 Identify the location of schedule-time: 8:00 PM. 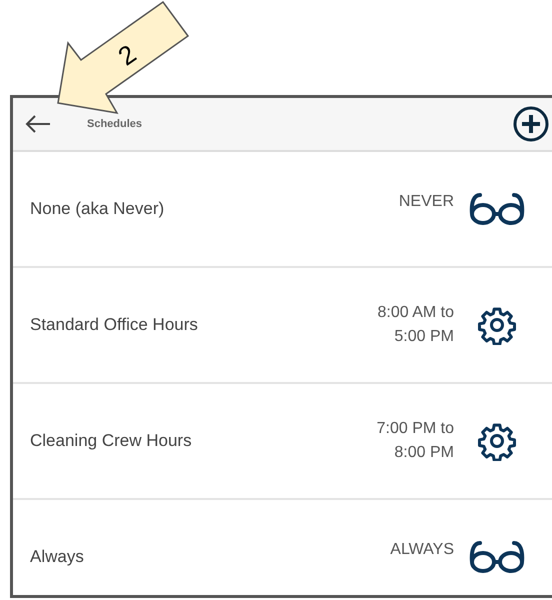
(424, 453).